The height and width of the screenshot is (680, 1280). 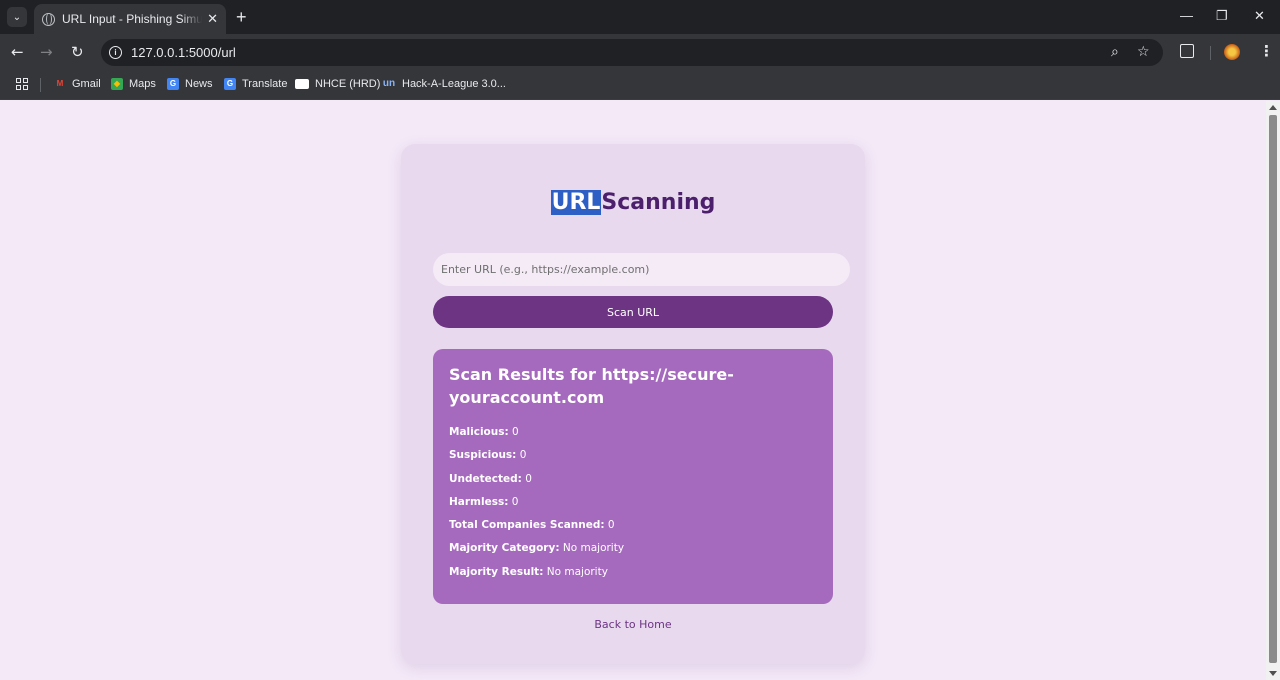 I want to click on result-harmless: Harmless: 0, so click(x=484, y=501).